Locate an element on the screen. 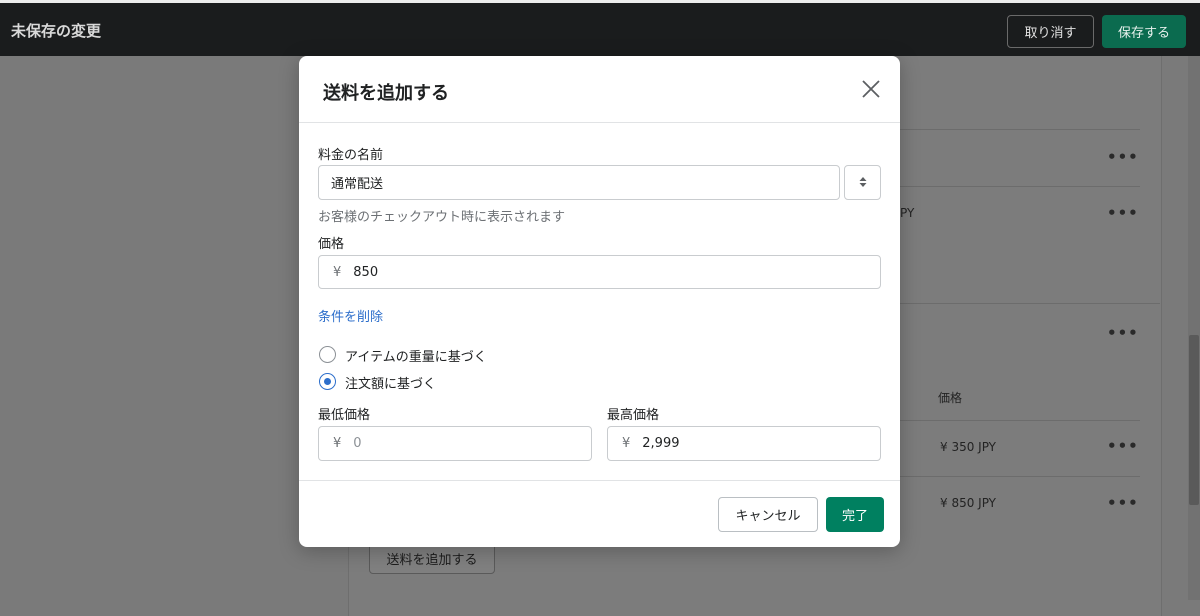 This screenshot has height=616, width=1200. min-price-input: ¥ 0 is located at coordinates (455, 443).